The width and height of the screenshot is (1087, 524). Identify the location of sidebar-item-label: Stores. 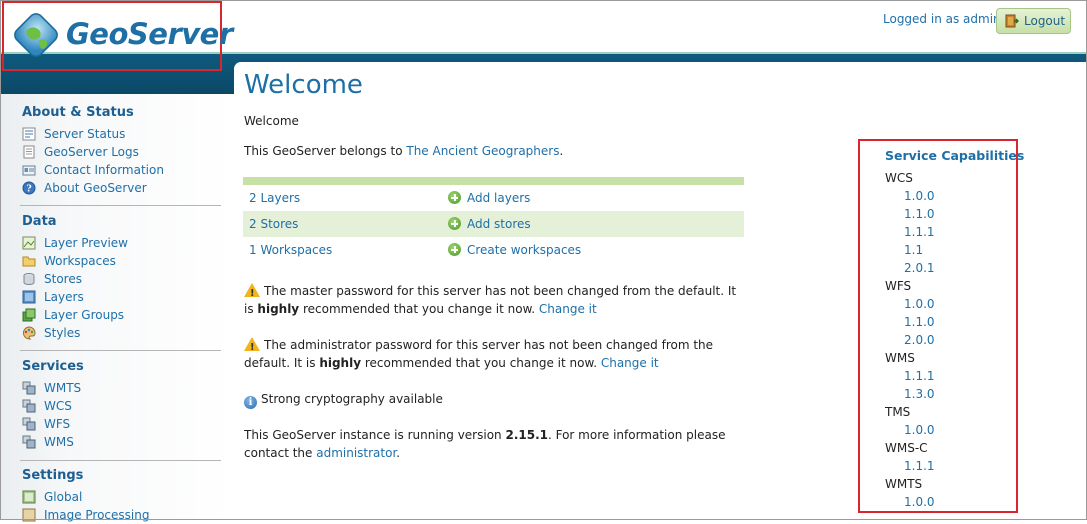
(63, 279).